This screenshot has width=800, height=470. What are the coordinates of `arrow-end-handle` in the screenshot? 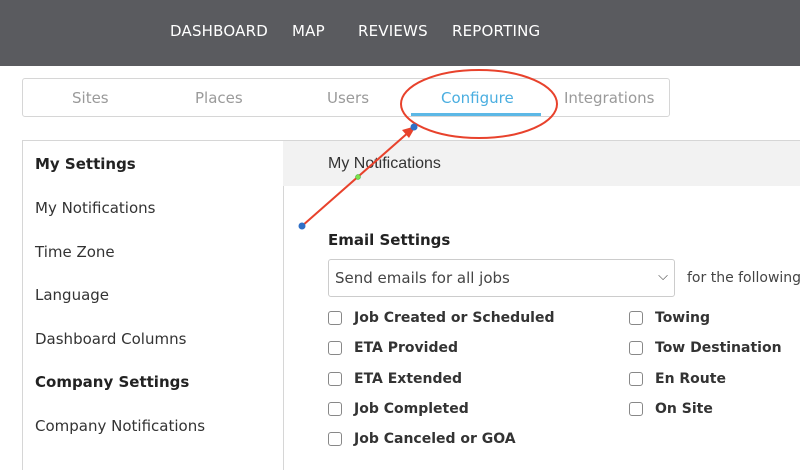 It's located at (414, 127).